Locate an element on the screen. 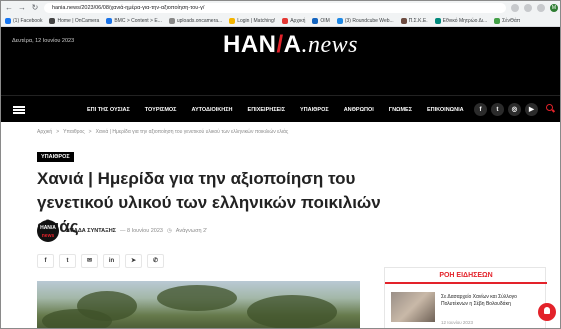  menu-item: ΤΟΥΡΙΣΜΟΣ is located at coordinates (161, 110).